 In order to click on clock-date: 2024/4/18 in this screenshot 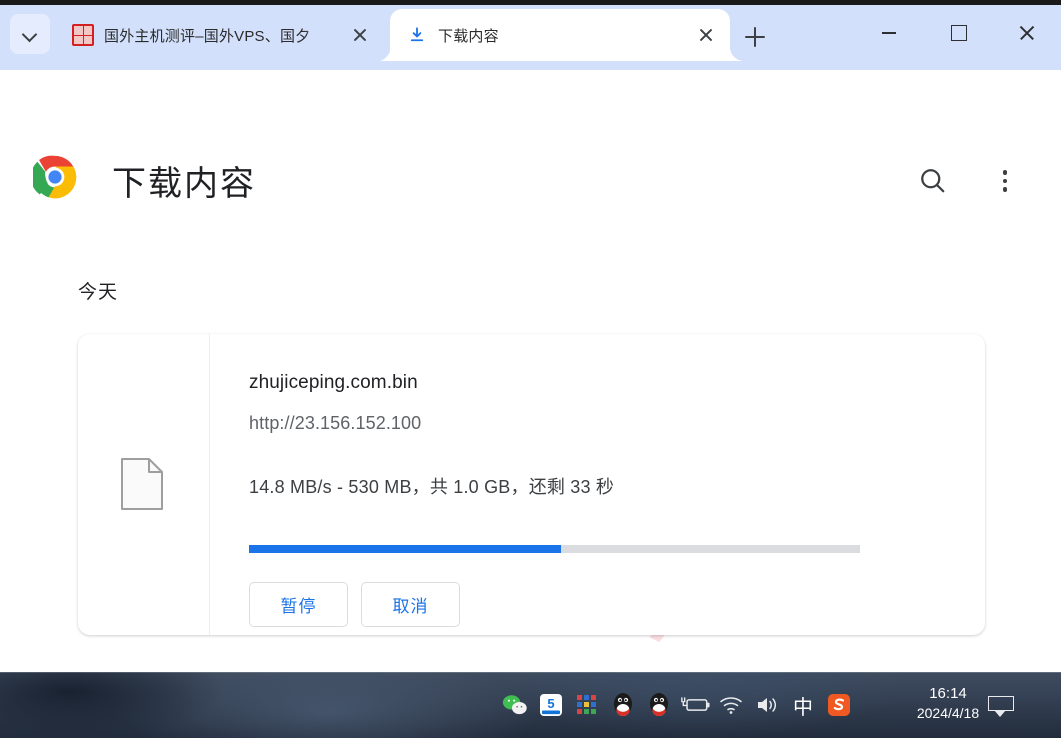, I will do `click(948, 713)`.